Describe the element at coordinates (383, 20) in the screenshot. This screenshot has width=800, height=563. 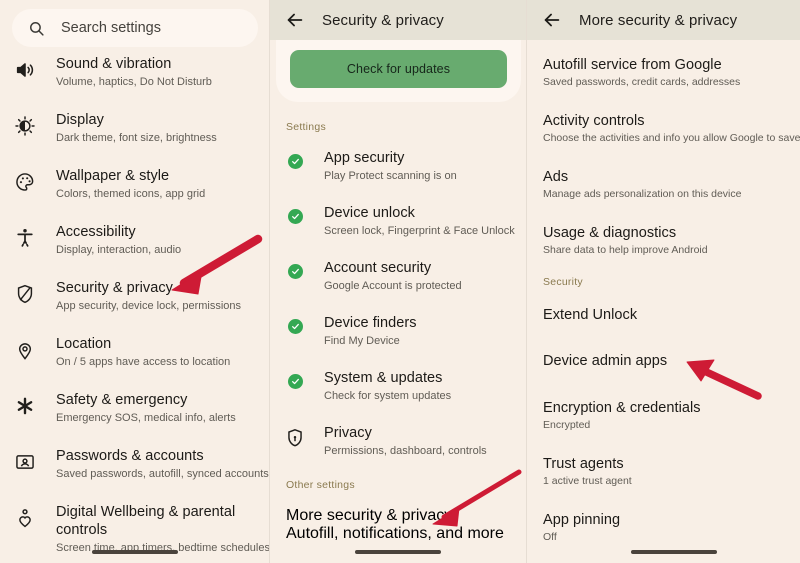
I see `app-bar-title: Security & privacy` at that location.